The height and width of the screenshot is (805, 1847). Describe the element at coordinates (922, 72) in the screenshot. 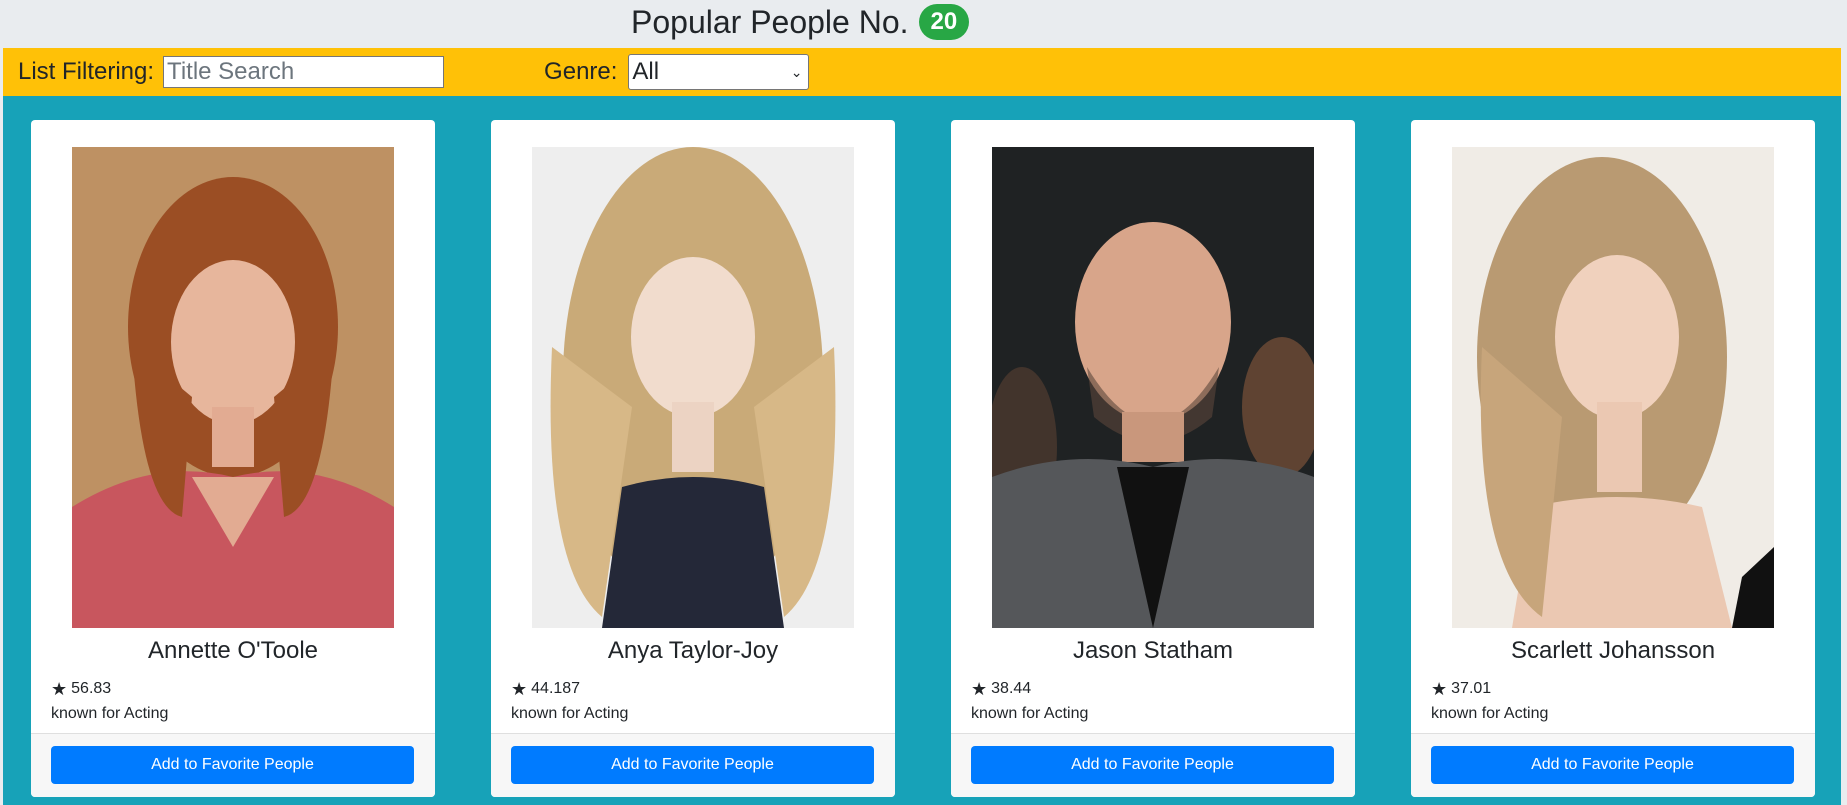

I see `filter-bar: List Filtering: Genre: All ⌄` at that location.